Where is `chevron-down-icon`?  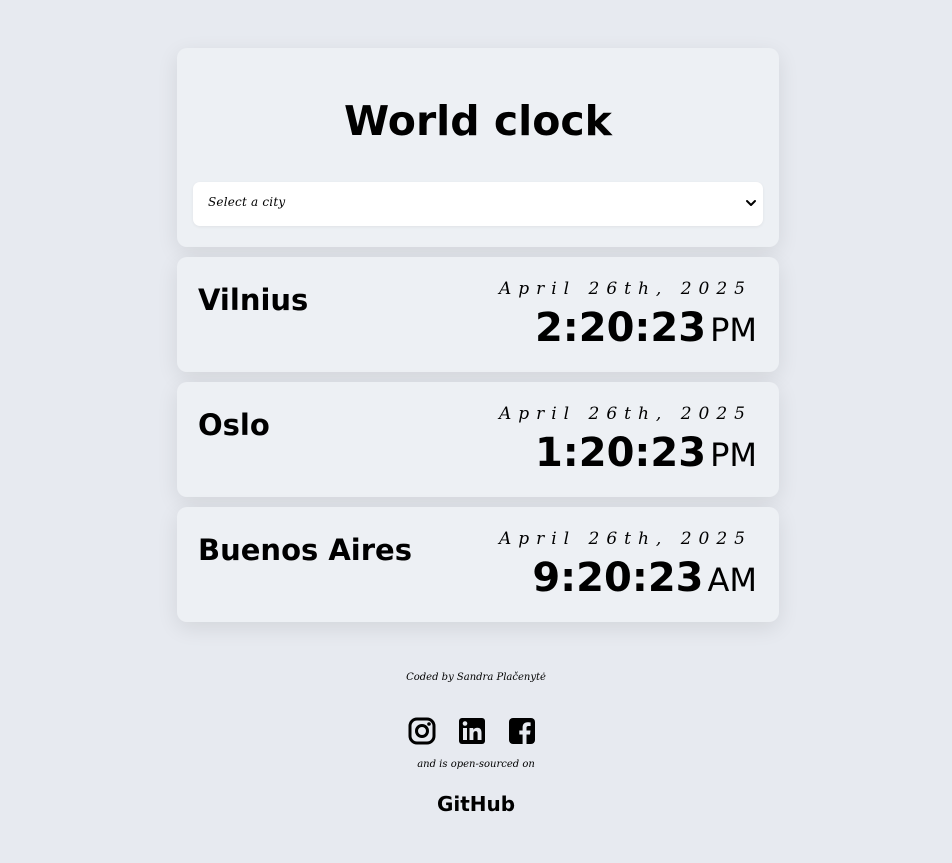 chevron-down-icon is located at coordinates (751, 203).